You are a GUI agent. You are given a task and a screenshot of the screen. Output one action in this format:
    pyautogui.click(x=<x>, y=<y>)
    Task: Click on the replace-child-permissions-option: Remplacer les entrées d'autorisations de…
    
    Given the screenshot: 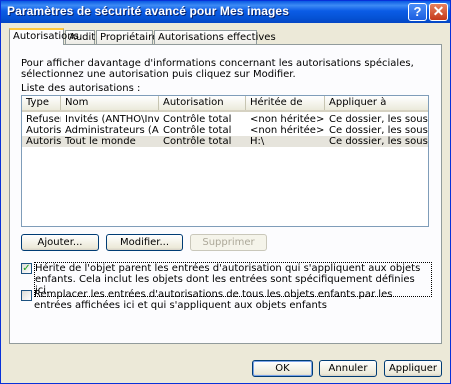 What is the action you would take?
    pyautogui.click(x=226, y=300)
    